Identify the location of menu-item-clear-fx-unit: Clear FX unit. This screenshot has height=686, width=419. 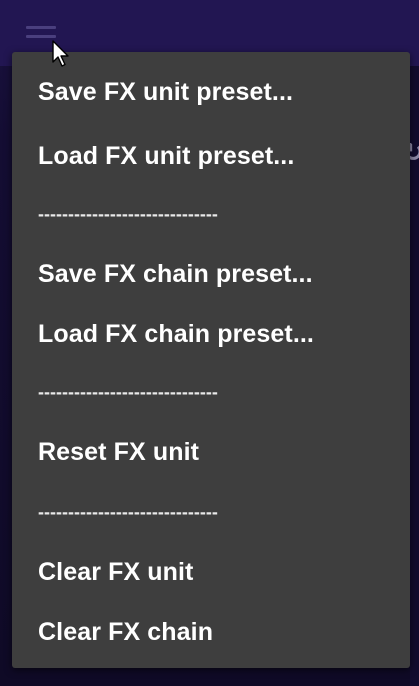
(116, 572).